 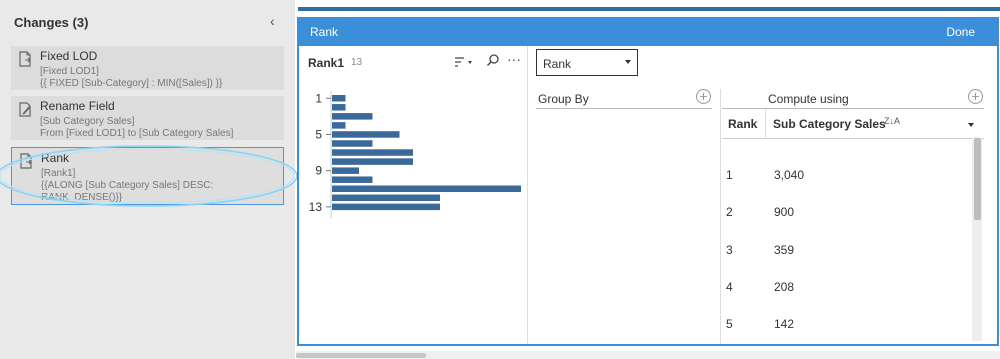 What do you see at coordinates (69, 71) in the screenshot?
I see `change-detail: [Fixed LOD1]` at bounding box center [69, 71].